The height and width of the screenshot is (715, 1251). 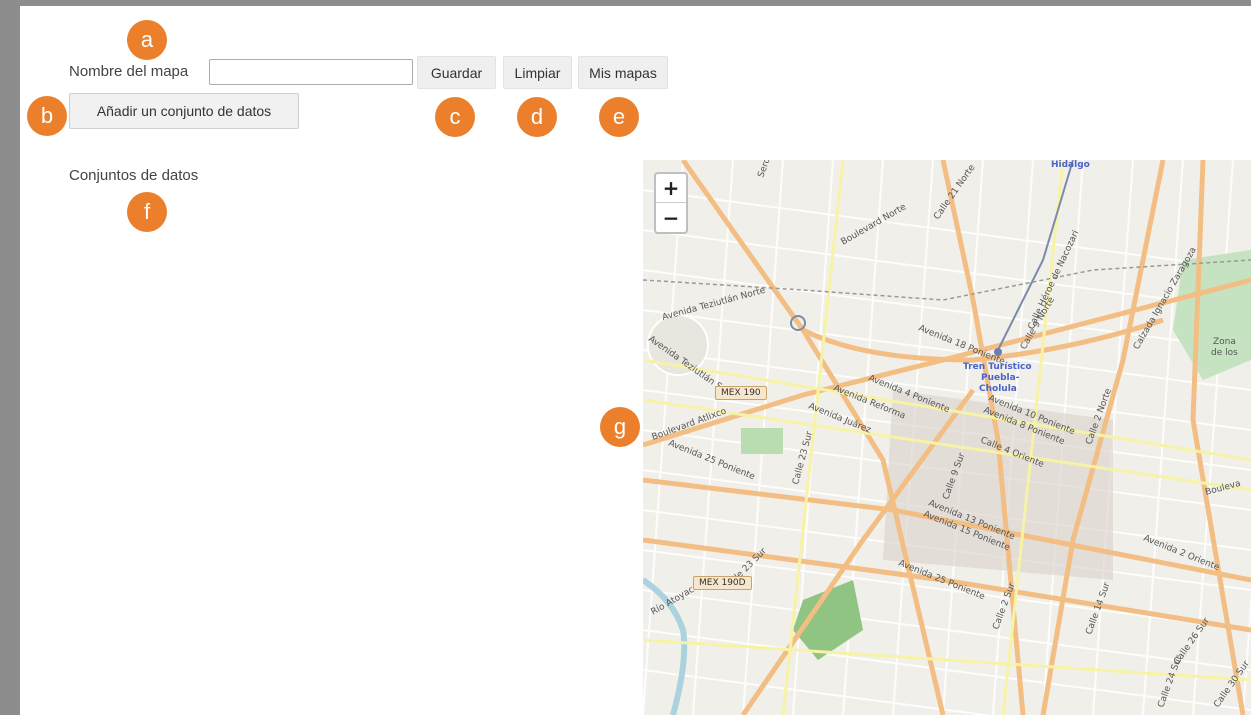 I want to click on highway-shield: MEX 190, so click(x=741, y=393).